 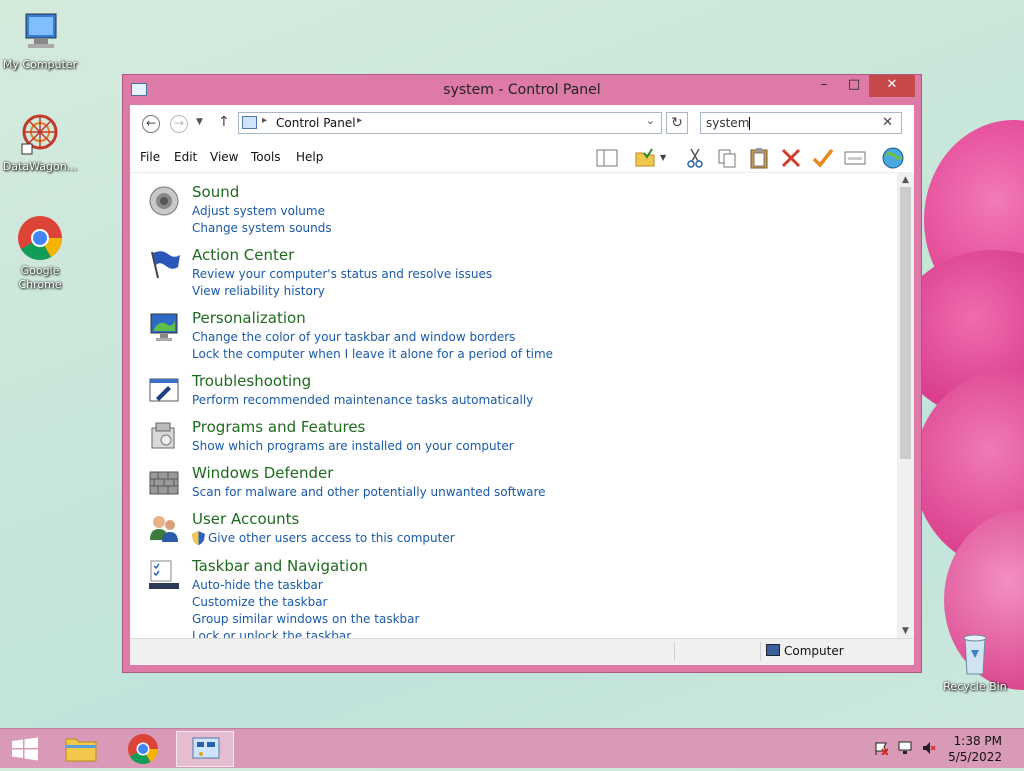 I want to click on desktop-icon-label: My Computer, so click(x=40, y=64).